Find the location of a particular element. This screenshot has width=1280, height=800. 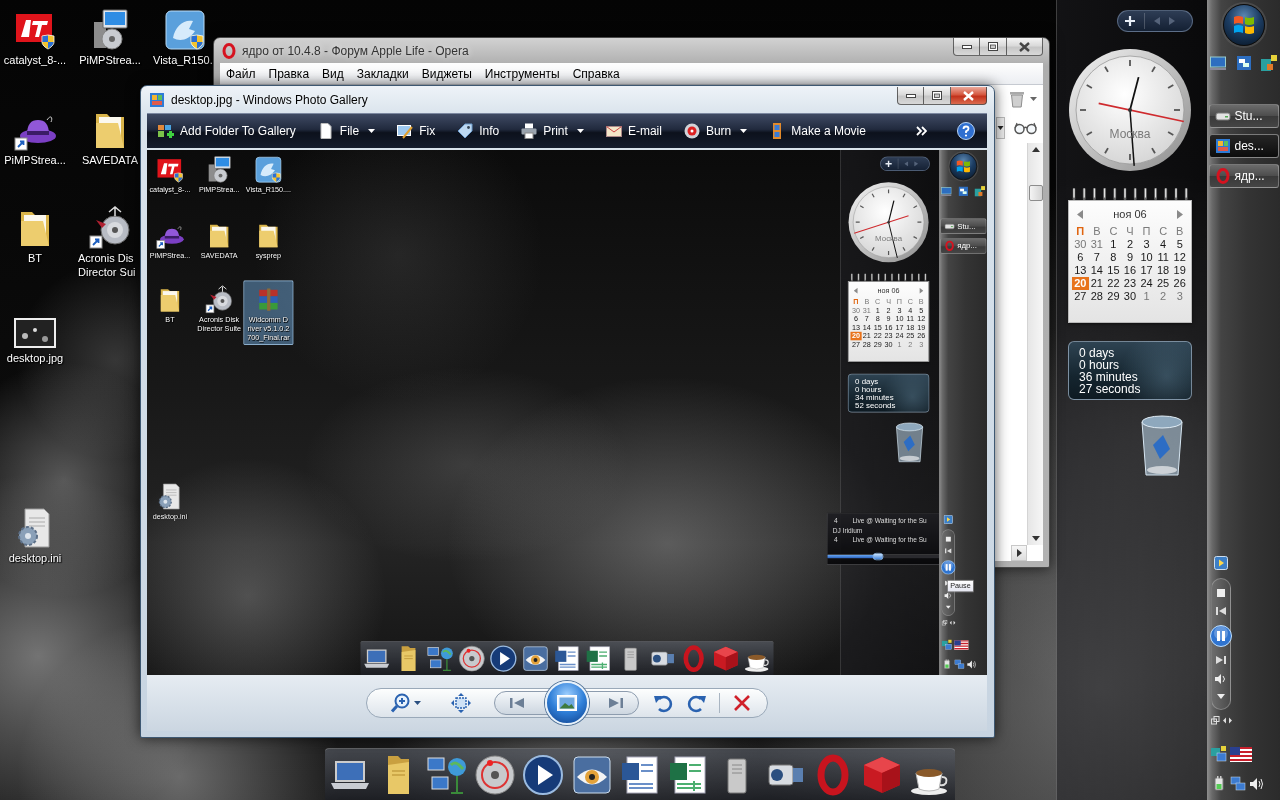

left-right-arrows-icon is located at coordinates (1227, 720).